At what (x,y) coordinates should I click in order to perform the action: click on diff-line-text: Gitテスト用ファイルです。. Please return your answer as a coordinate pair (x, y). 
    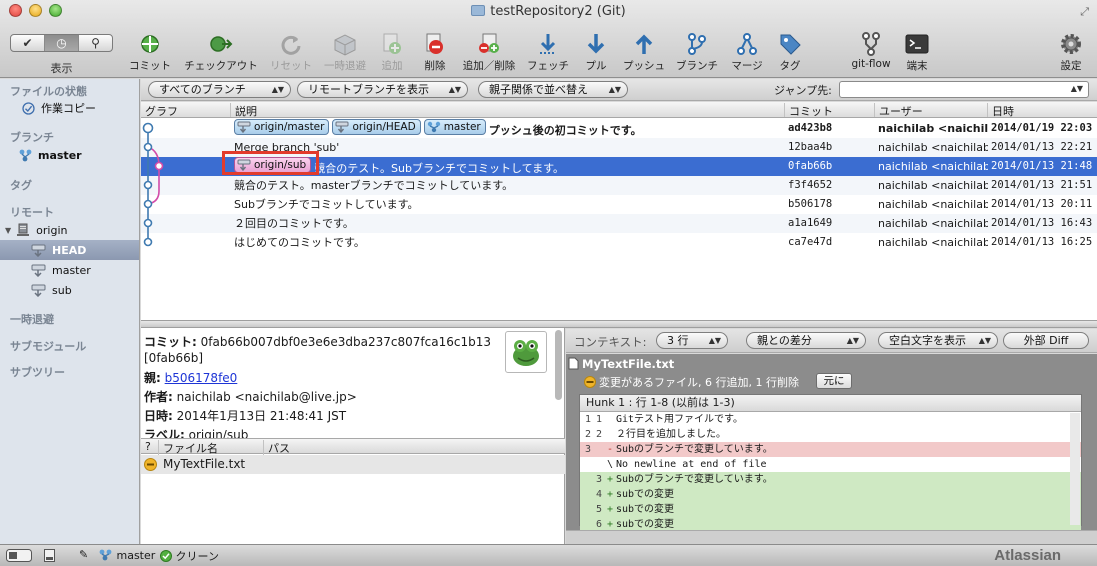
    Looking at the image, I should click on (680, 419).